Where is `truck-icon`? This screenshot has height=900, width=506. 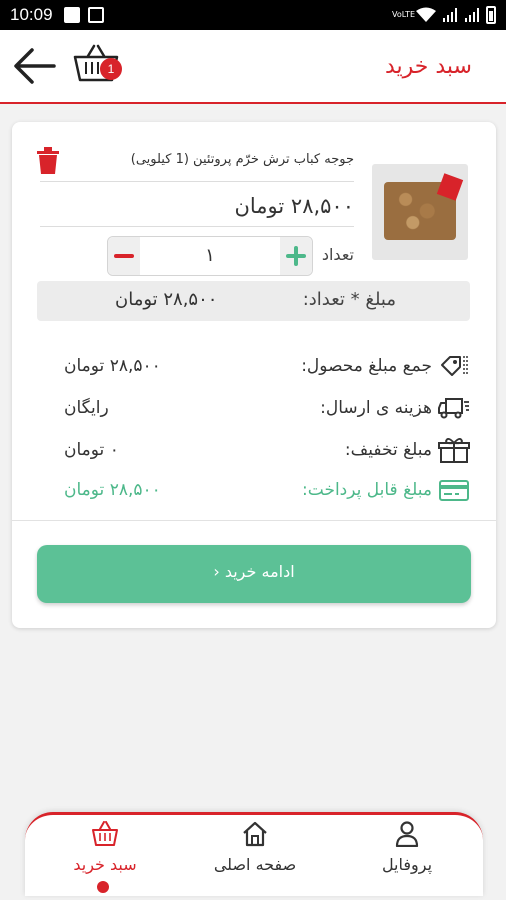 truck-icon is located at coordinates (453, 408).